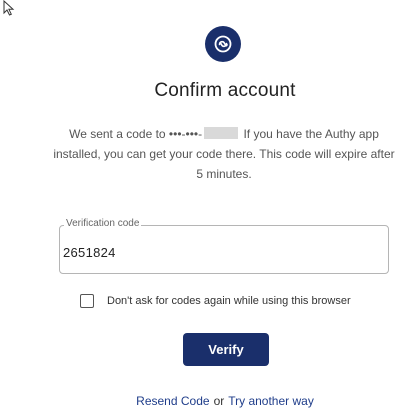 This screenshot has height=409, width=411. Describe the element at coordinates (219, 401) in the screenshot. I see `or-text: or` at that location.